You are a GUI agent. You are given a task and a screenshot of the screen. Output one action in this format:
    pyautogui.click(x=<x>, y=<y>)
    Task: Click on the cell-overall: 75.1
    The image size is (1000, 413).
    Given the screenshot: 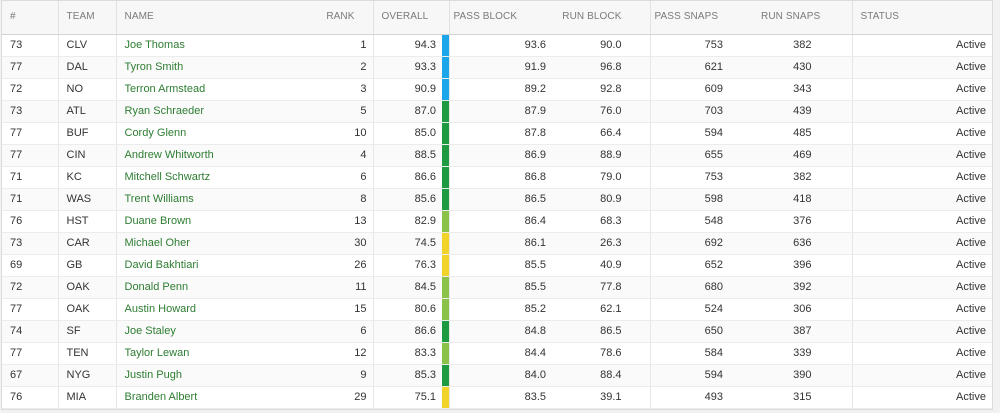 What is the action you would take?
    pyautogui.click(x=407, y=397)
    